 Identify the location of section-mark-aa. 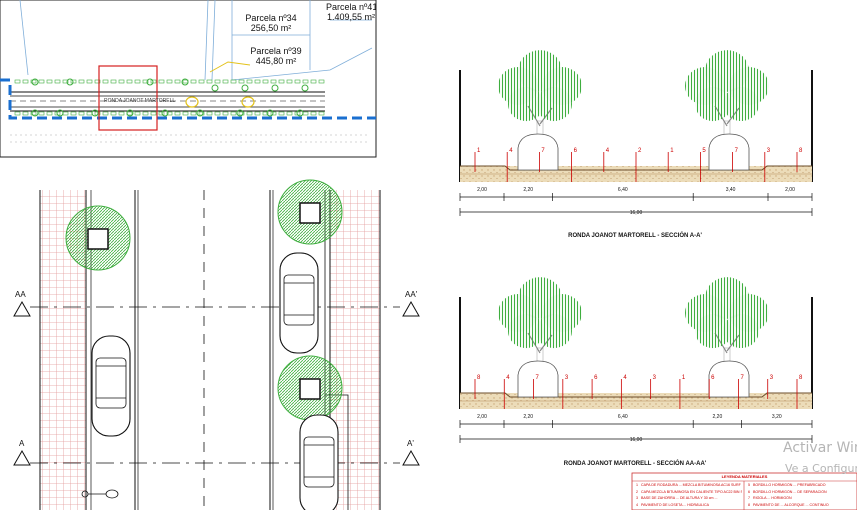
(22, 308).